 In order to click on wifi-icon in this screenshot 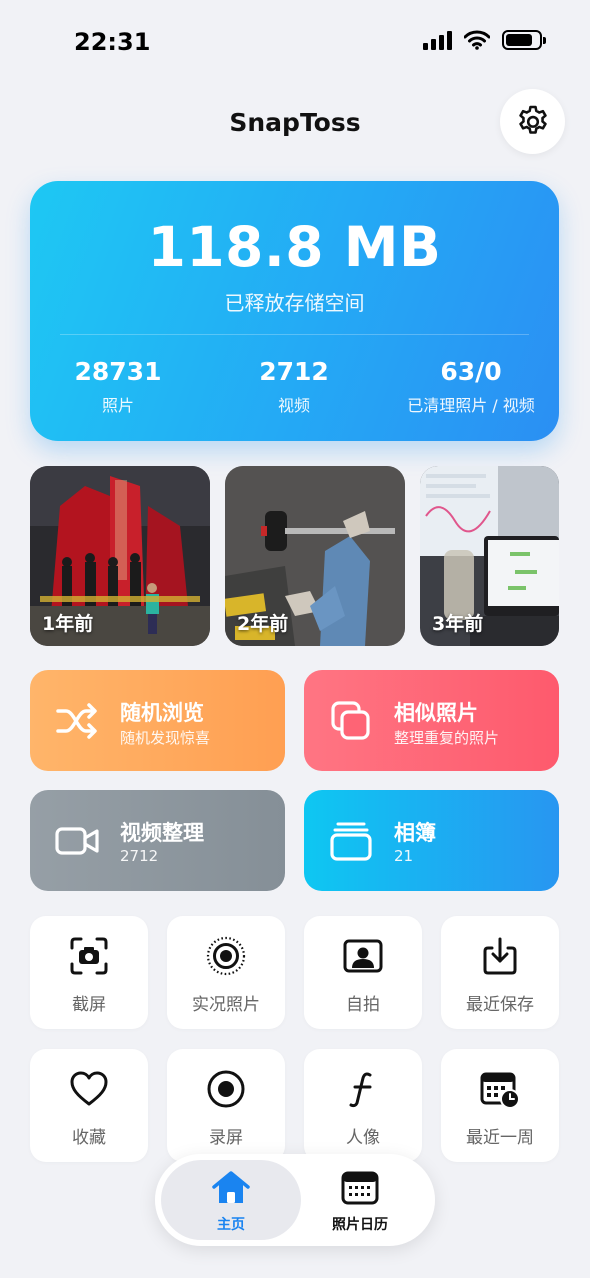, I will do `click(477, 40)`.